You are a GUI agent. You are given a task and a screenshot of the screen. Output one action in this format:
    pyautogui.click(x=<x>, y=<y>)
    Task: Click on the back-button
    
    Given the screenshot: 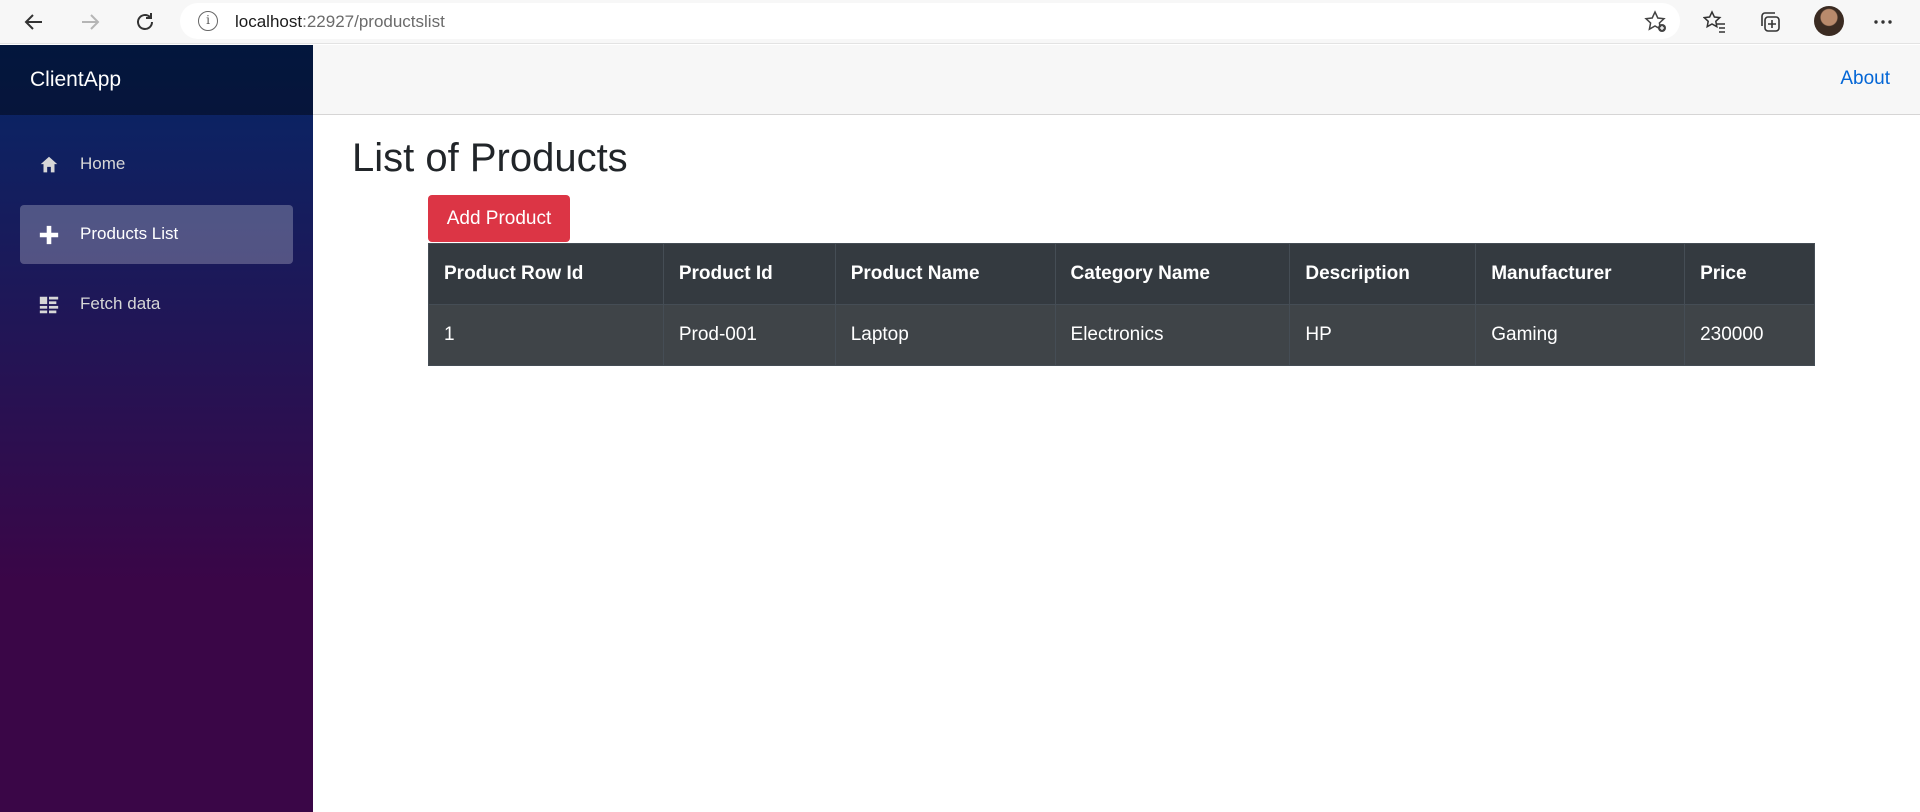 What is the action you would take?
    pyautogui.click(x=34, y=22)
    